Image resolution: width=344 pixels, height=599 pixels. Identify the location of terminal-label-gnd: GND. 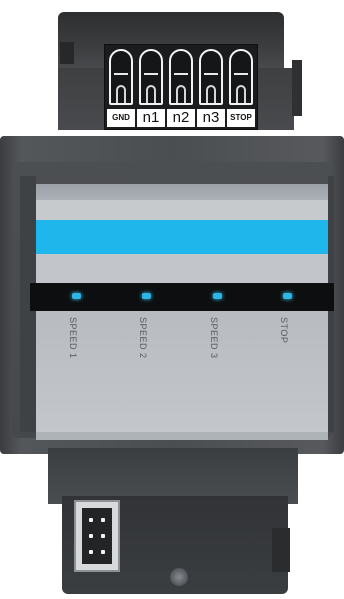
(121, 118).